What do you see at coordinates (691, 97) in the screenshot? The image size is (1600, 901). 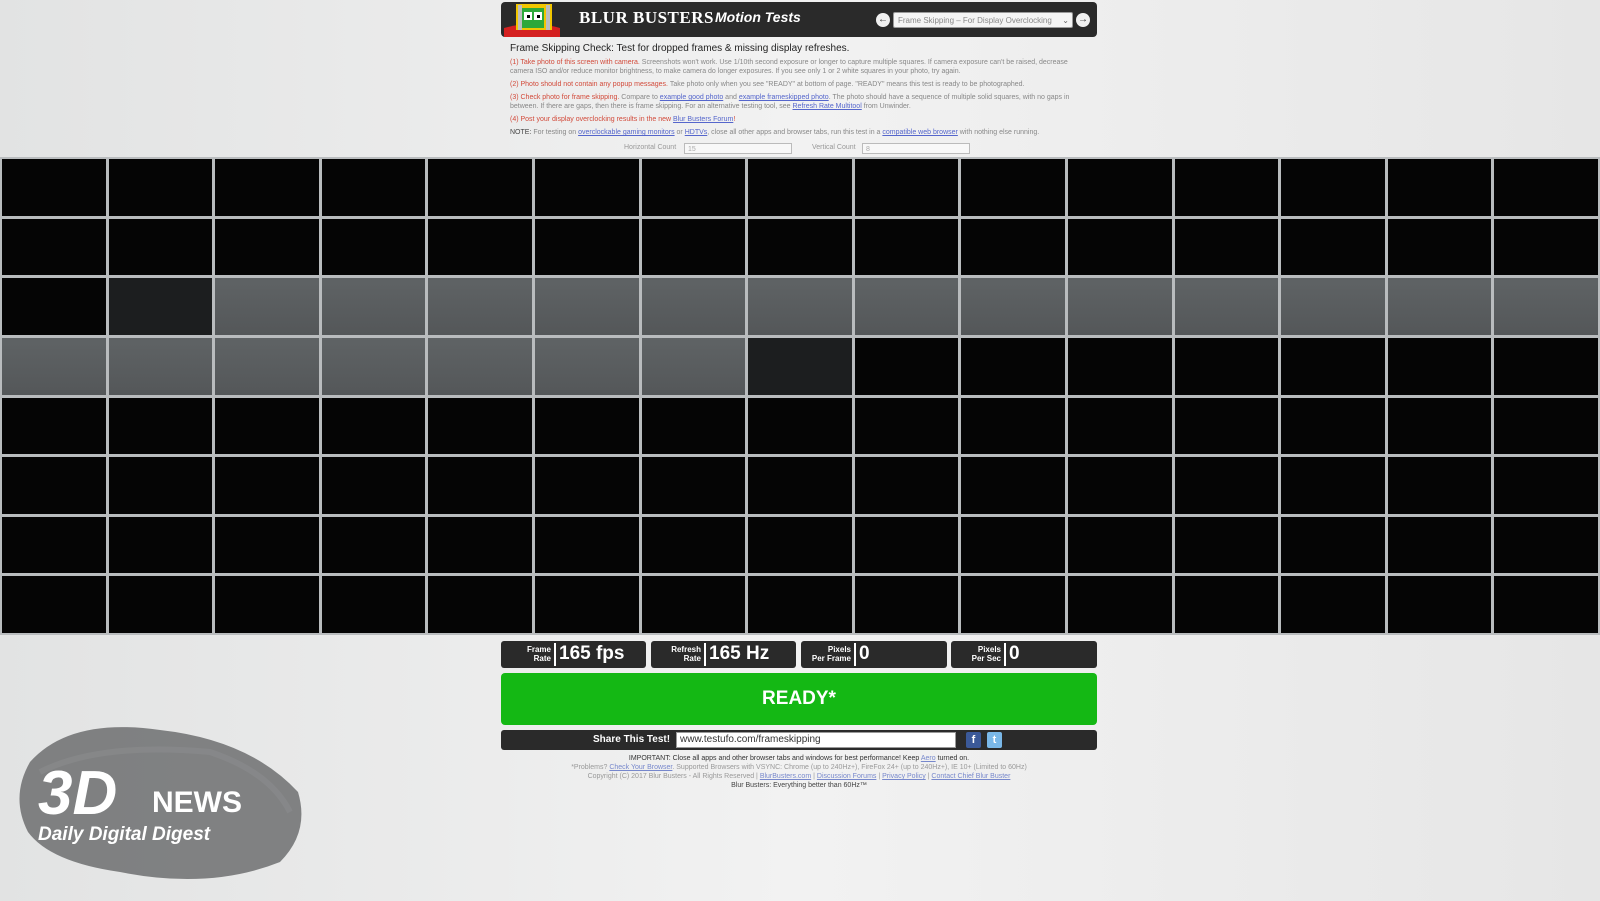 I see `example-good-photo-link: example good photo` at bounding box center [691, 97].